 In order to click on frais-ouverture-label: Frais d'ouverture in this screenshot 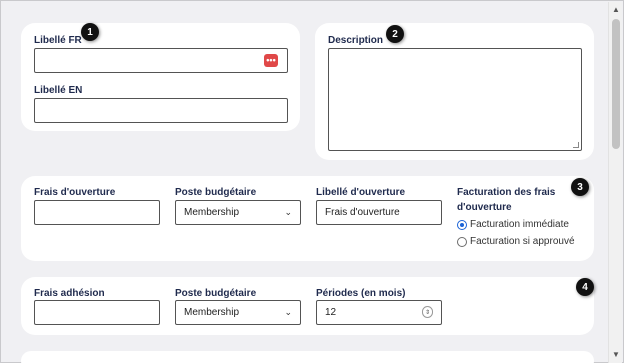, I will do `click(75, 192)`.